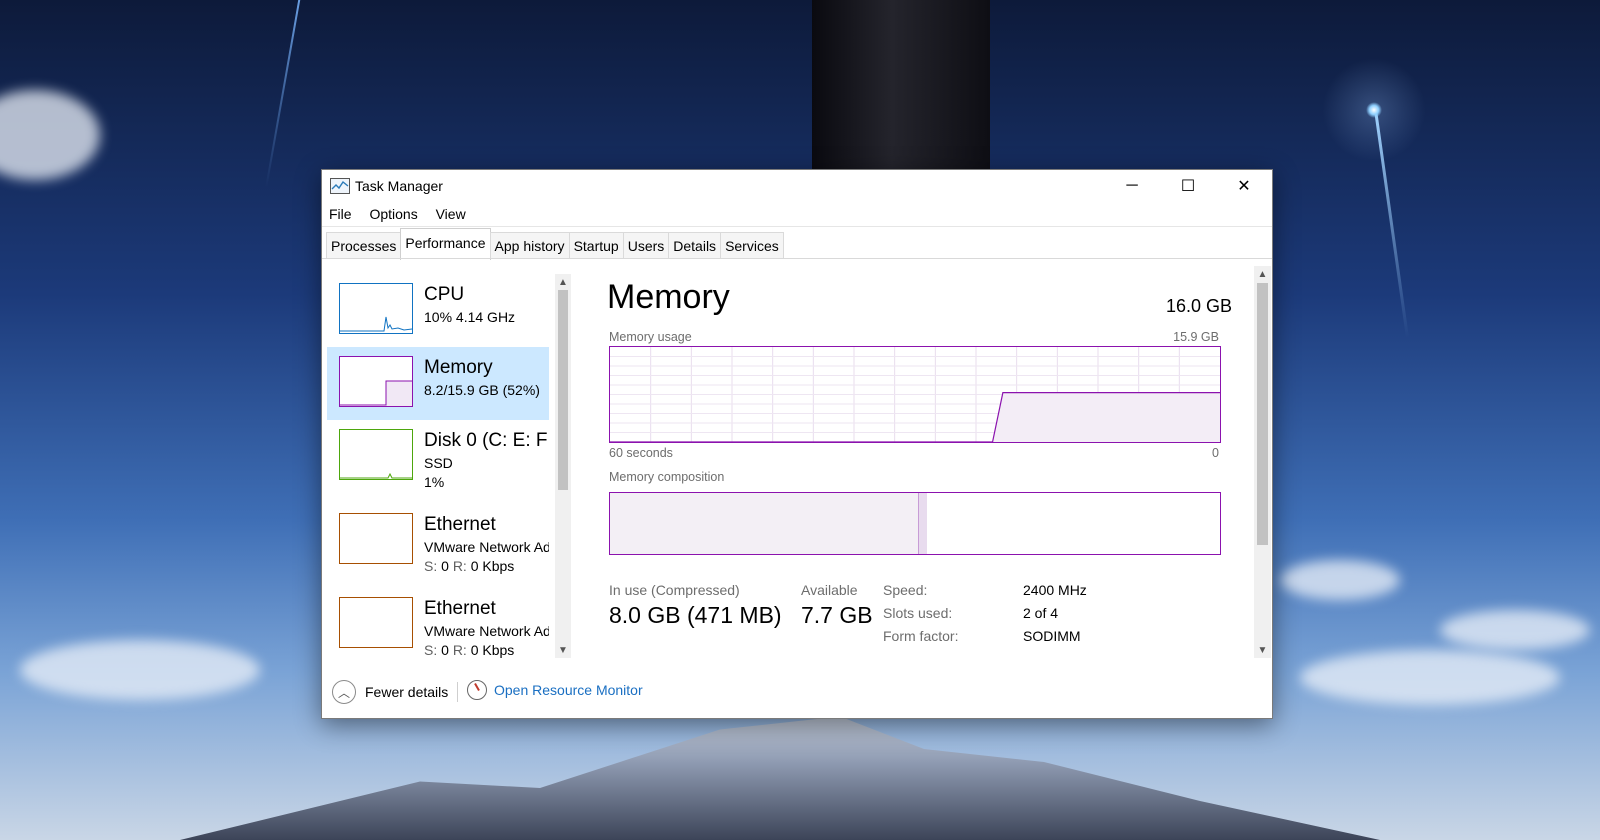 This screenshot has height=840, width=1600. What do you see at coordinates (376, 381) in the screenshot?
I see `memory-mini-graph` at bounding box center [376, 381].